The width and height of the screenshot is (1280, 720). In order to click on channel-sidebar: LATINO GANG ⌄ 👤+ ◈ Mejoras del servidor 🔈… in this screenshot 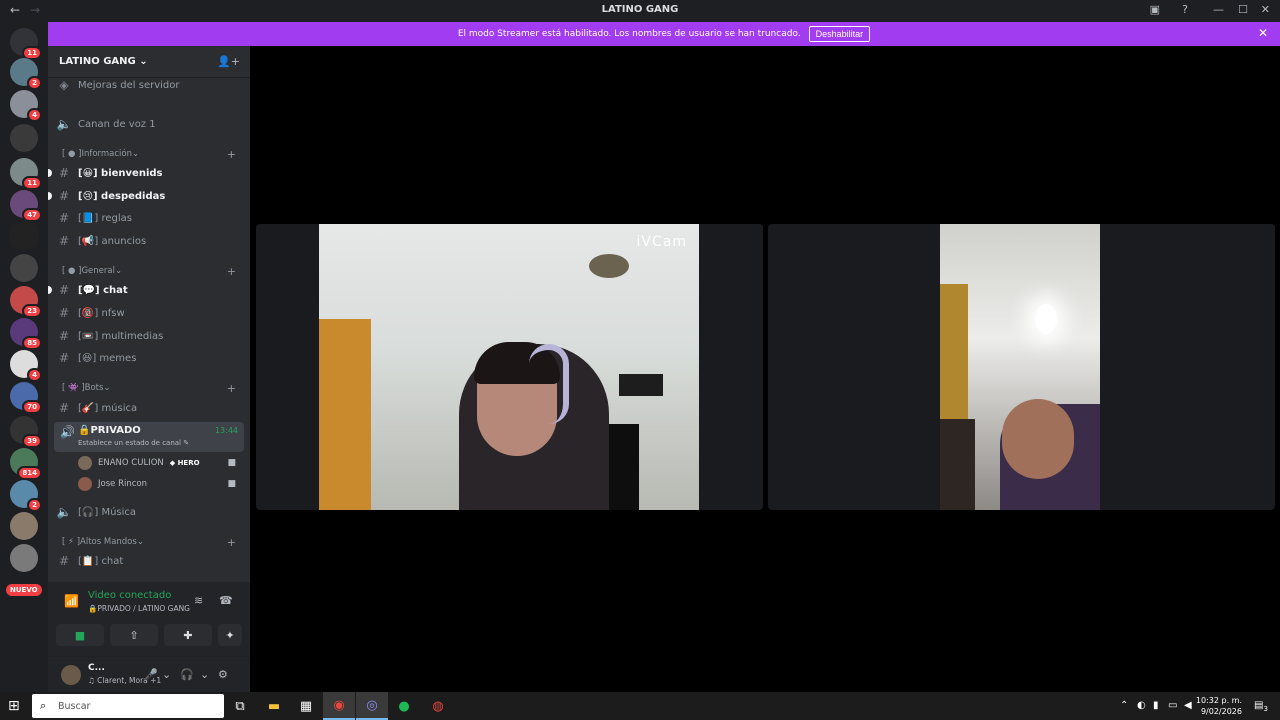, I will do `click(149, 369)`.